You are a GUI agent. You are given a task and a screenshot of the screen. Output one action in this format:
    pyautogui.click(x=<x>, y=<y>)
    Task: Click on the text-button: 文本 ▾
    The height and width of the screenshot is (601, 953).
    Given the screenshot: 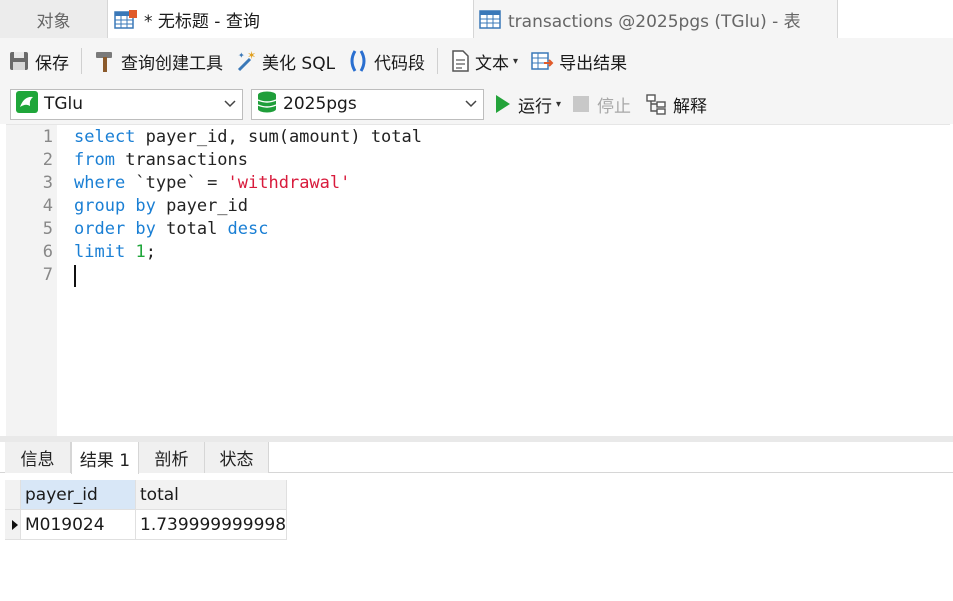 What is the action you would take?
    pyautogui.click(x=484, y=61)
    